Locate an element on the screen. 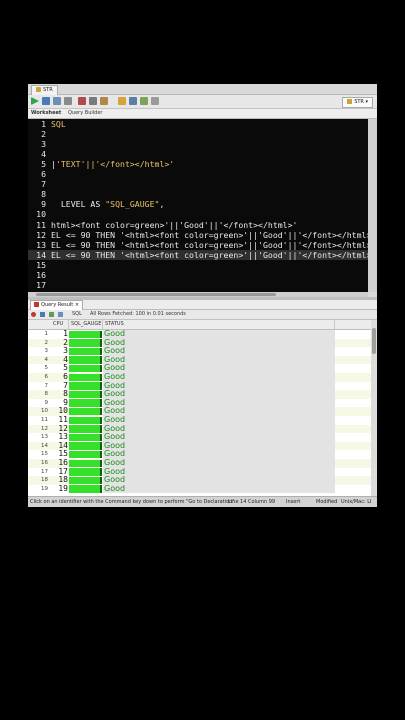  cursor-position: Line 14 Column 99 is located at coordinates (252, 502).